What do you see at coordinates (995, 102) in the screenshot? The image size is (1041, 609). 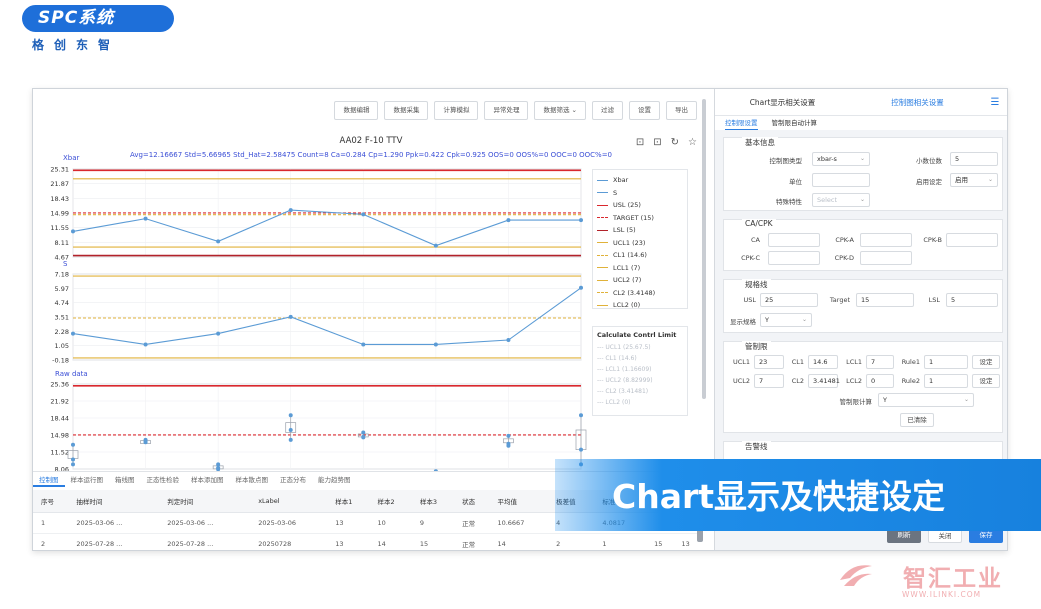 I see `menu-icon: ☰` at bounding box center [995, 102].